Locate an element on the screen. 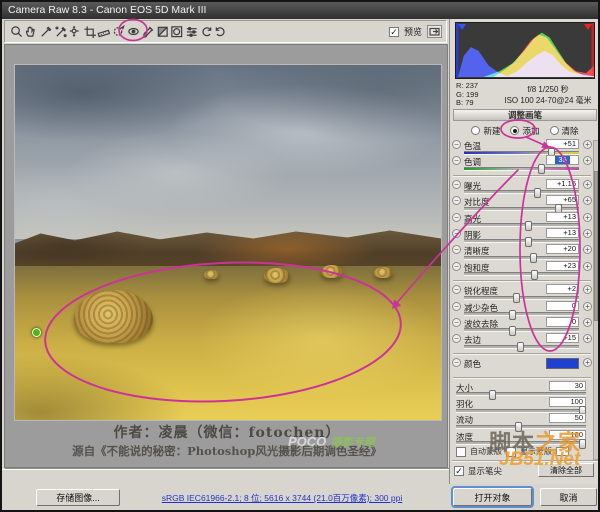  adjustment-brush-pin is located at coordinates (36, 332).